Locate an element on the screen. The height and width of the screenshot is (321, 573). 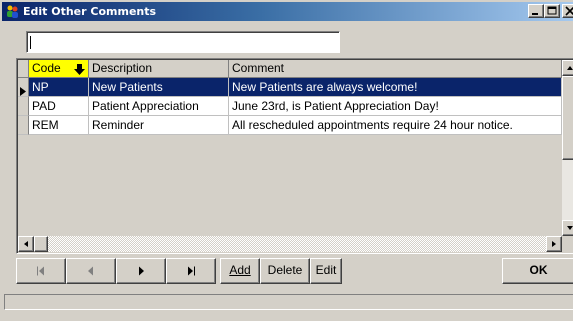
column-header-label: Code is located at coordinates (46, 68).